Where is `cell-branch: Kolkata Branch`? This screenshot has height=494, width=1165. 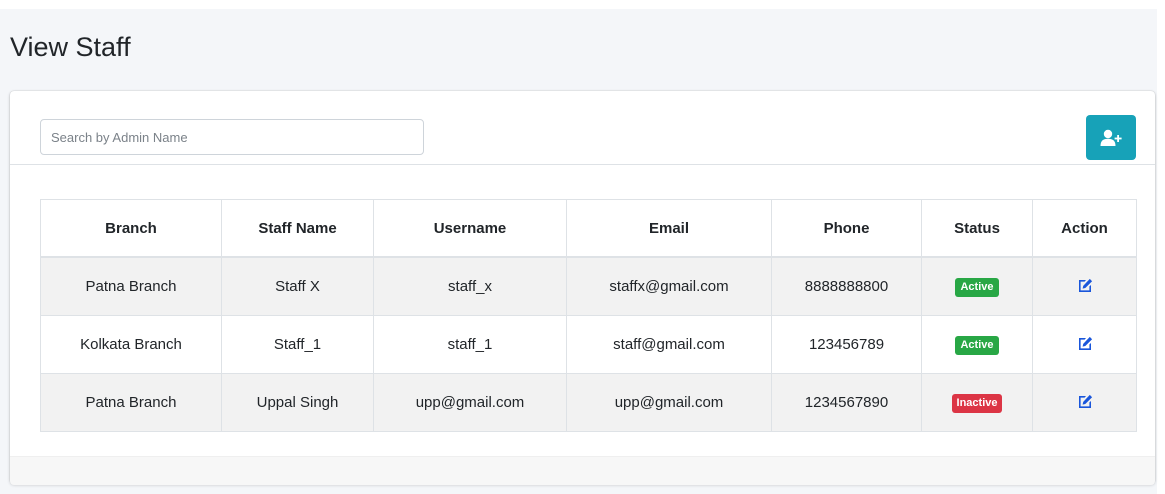 cell-branch: Kolkata Branch is located at coordinates (131, 344).